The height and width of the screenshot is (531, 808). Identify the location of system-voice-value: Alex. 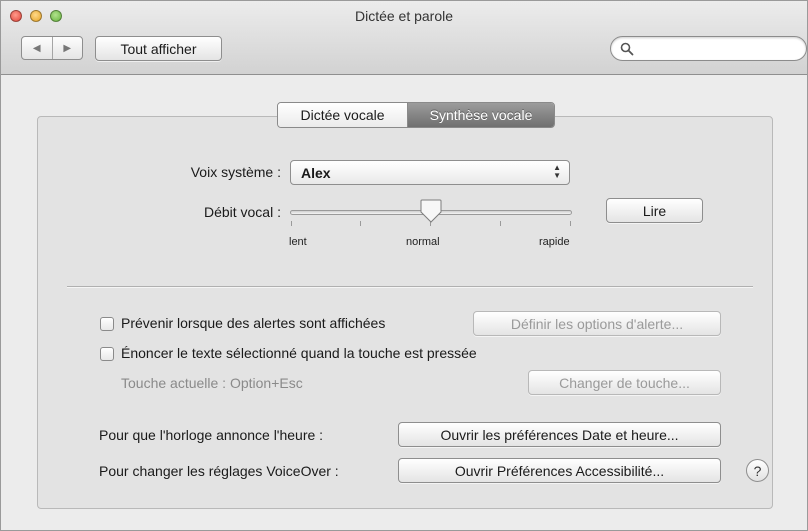
(316, 172).